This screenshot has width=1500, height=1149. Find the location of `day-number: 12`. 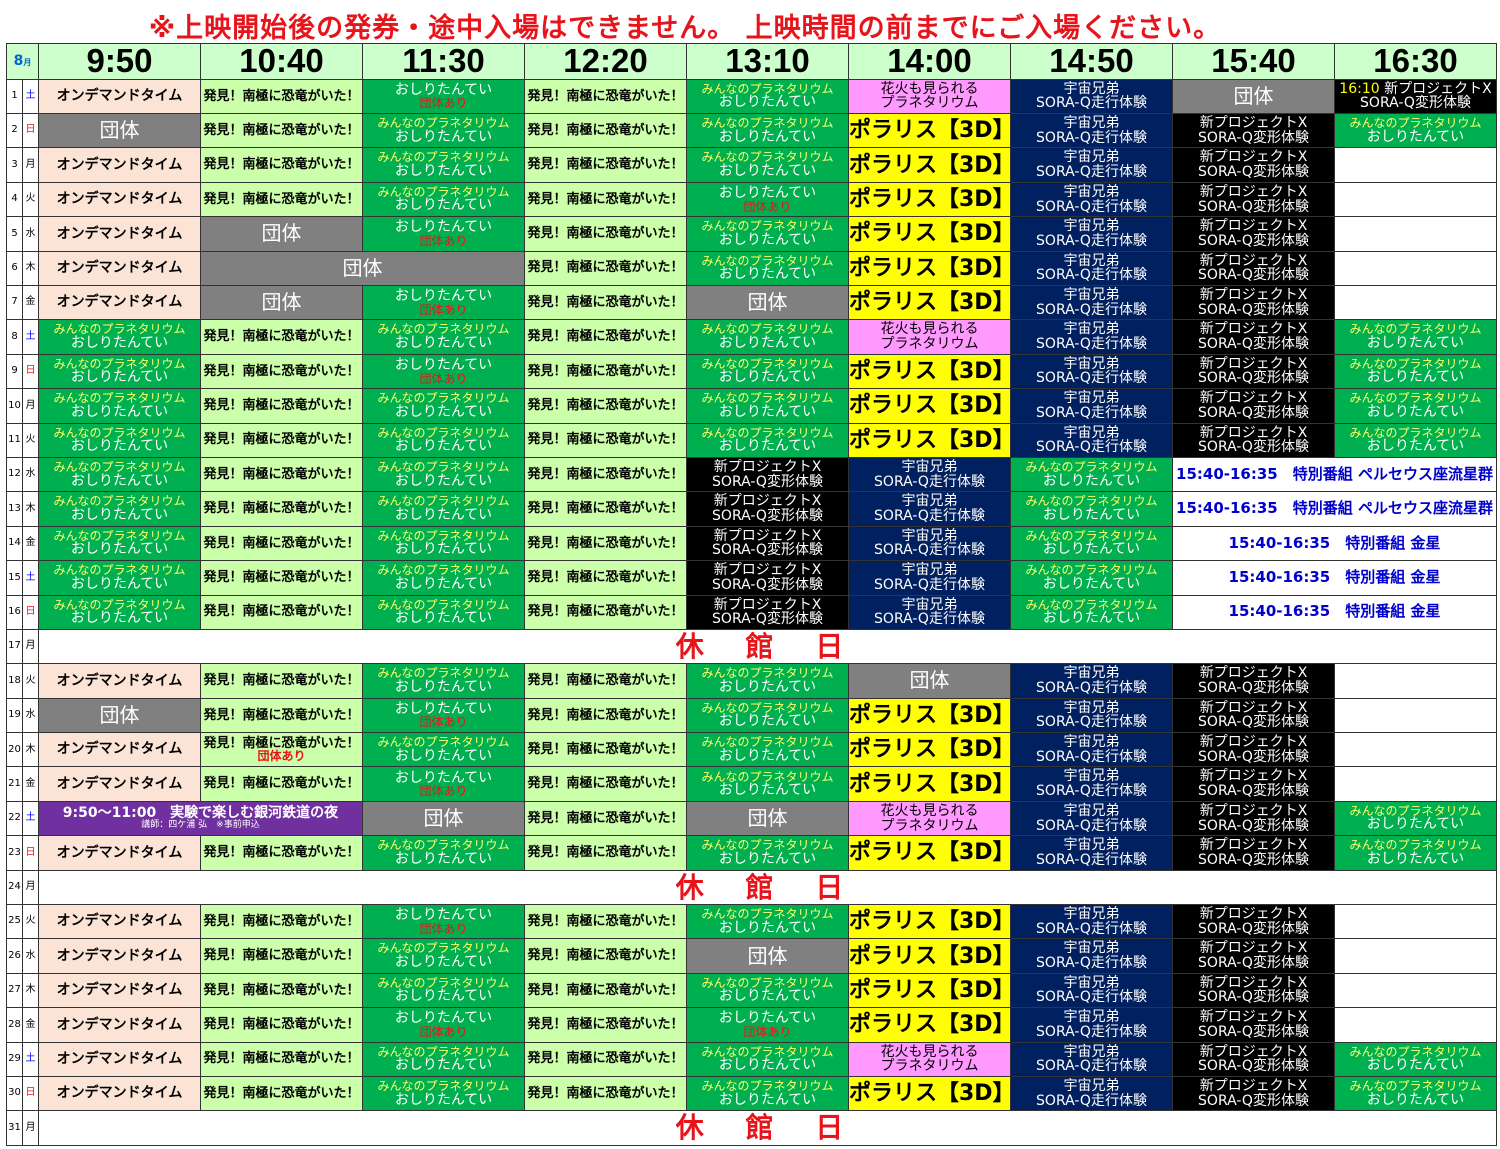

day-number: 12 is located at coordinates (14, 474).